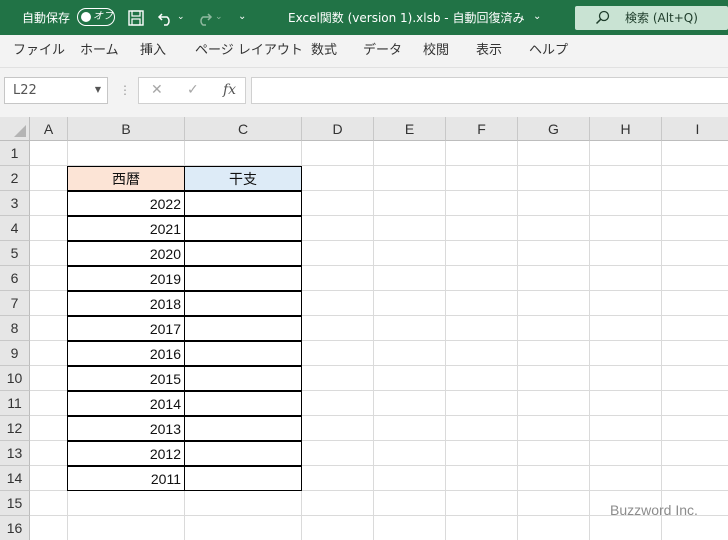 This screenshot has height=540, width=728. I want to click on save-icon, so click(136, 18).